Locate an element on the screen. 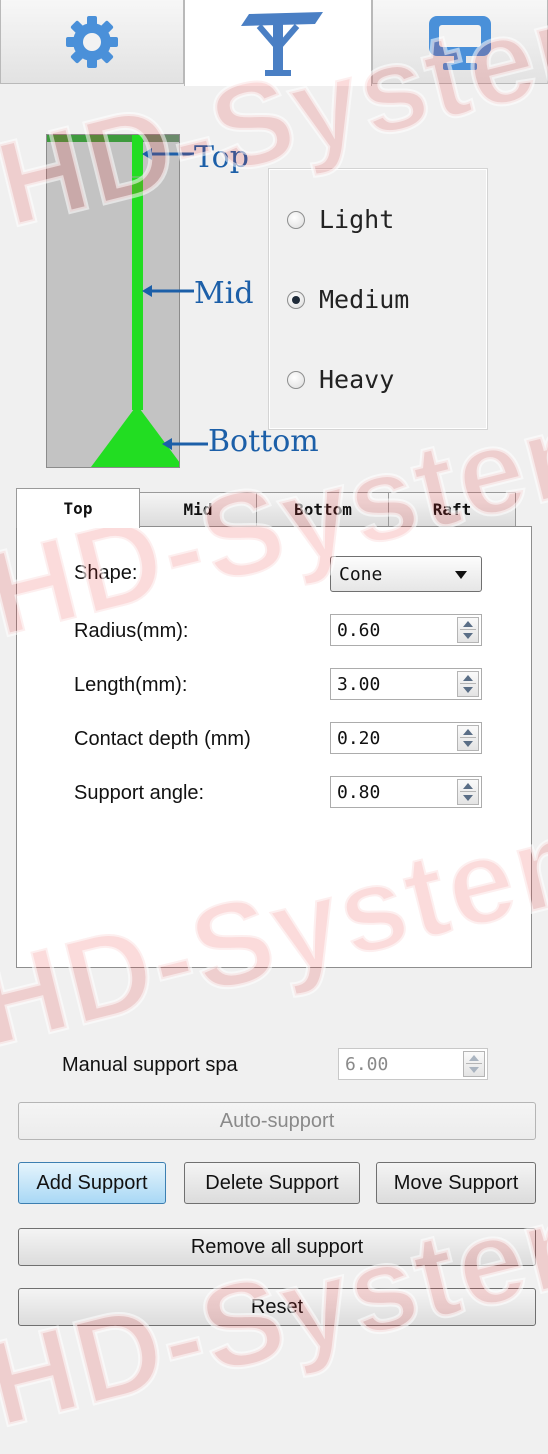 The height and width of the screenshot is (1454, 548). radius-value: 0.60 is located at coordinates (359, 630).